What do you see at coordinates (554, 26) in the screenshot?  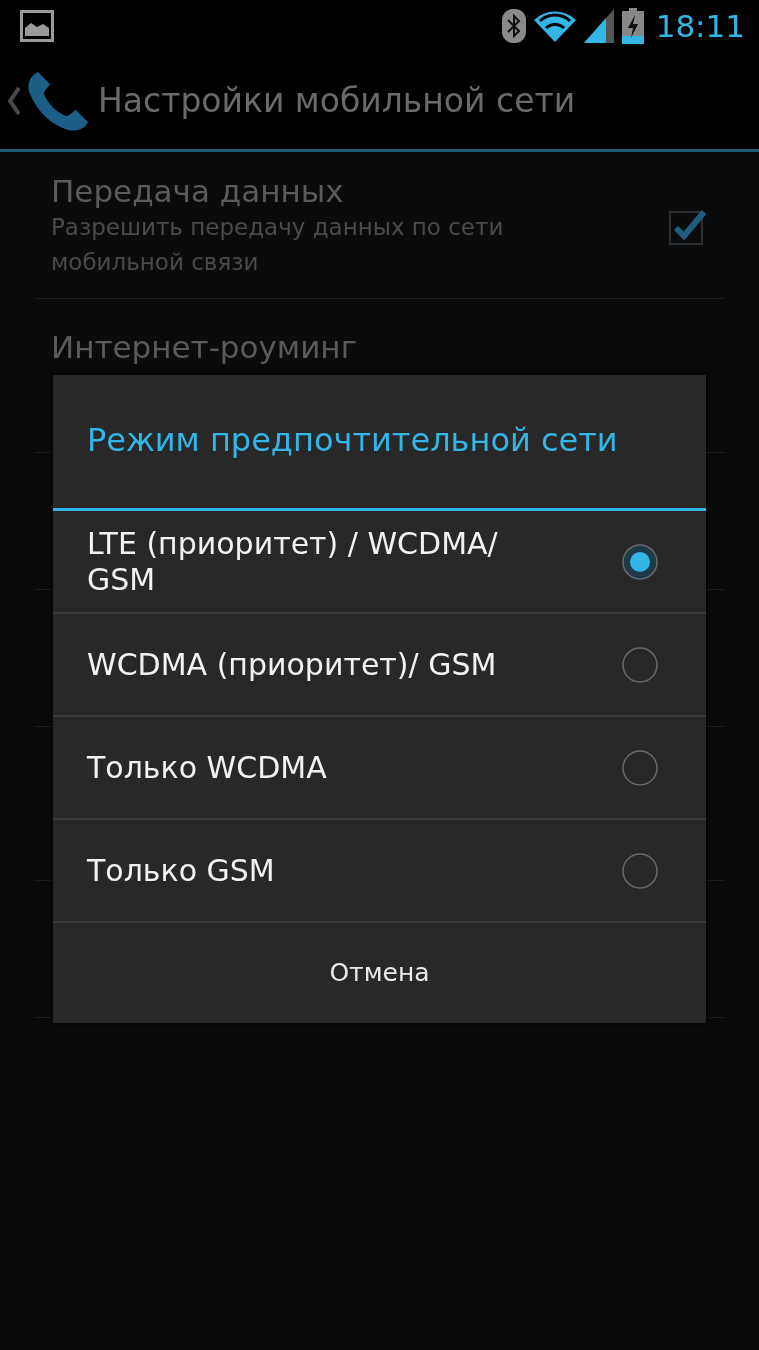 I see `wifi-icon` at bounding box center [554, 26].